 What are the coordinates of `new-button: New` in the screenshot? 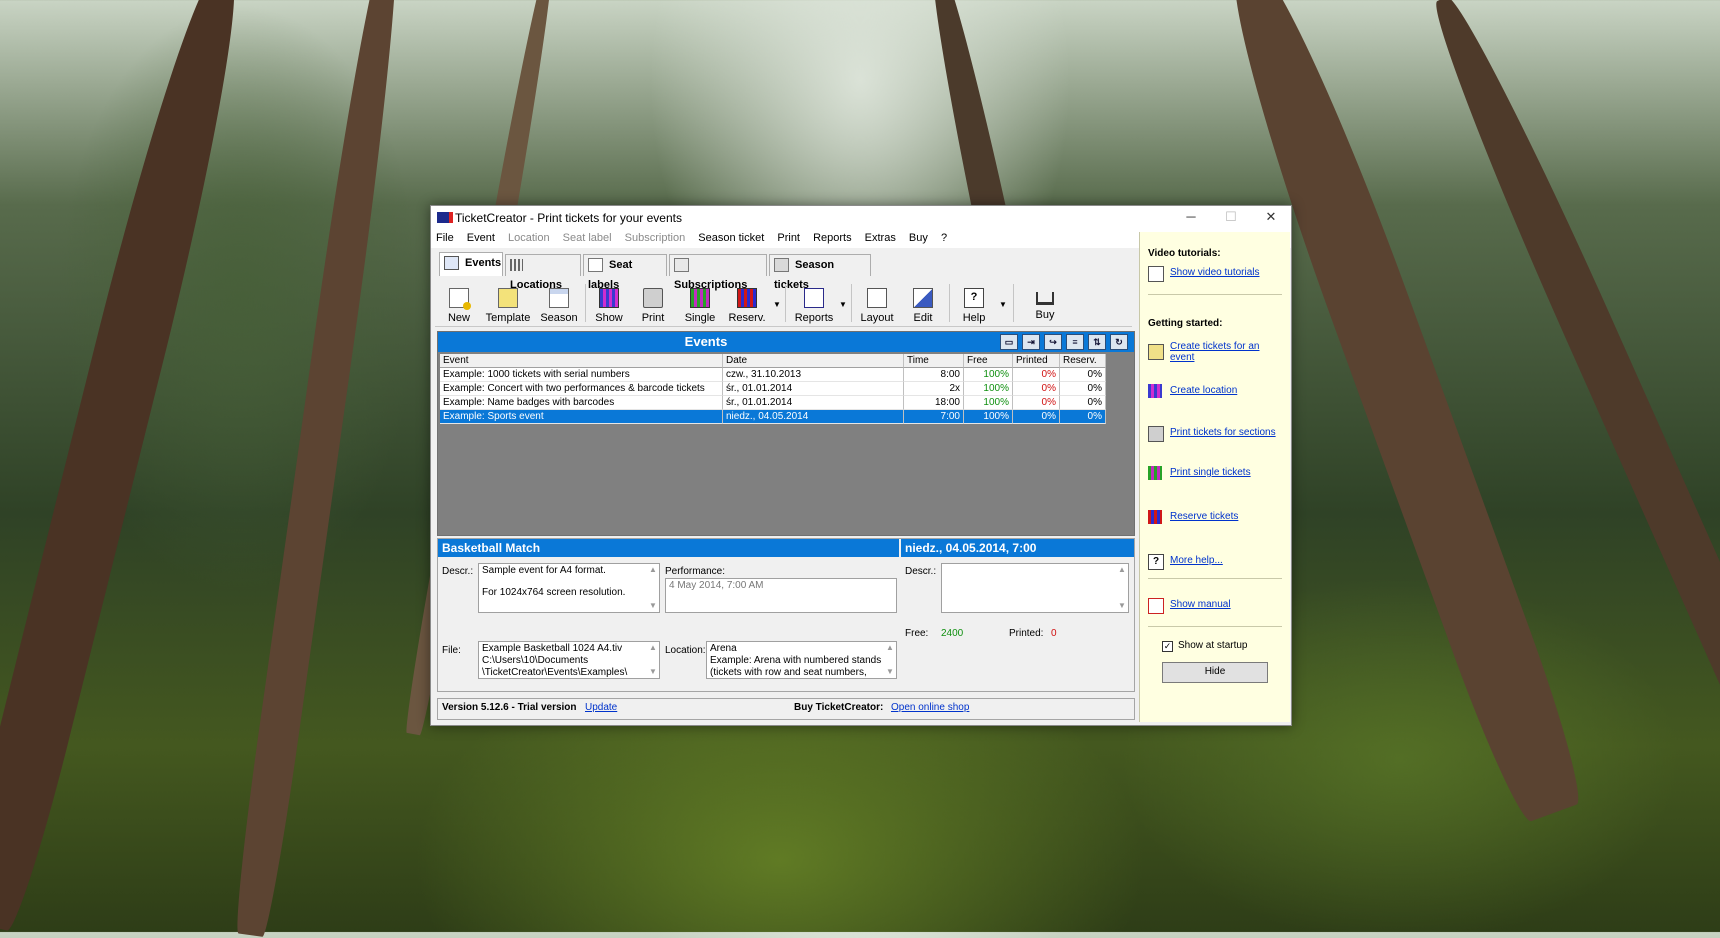 It's located at (459, 303).